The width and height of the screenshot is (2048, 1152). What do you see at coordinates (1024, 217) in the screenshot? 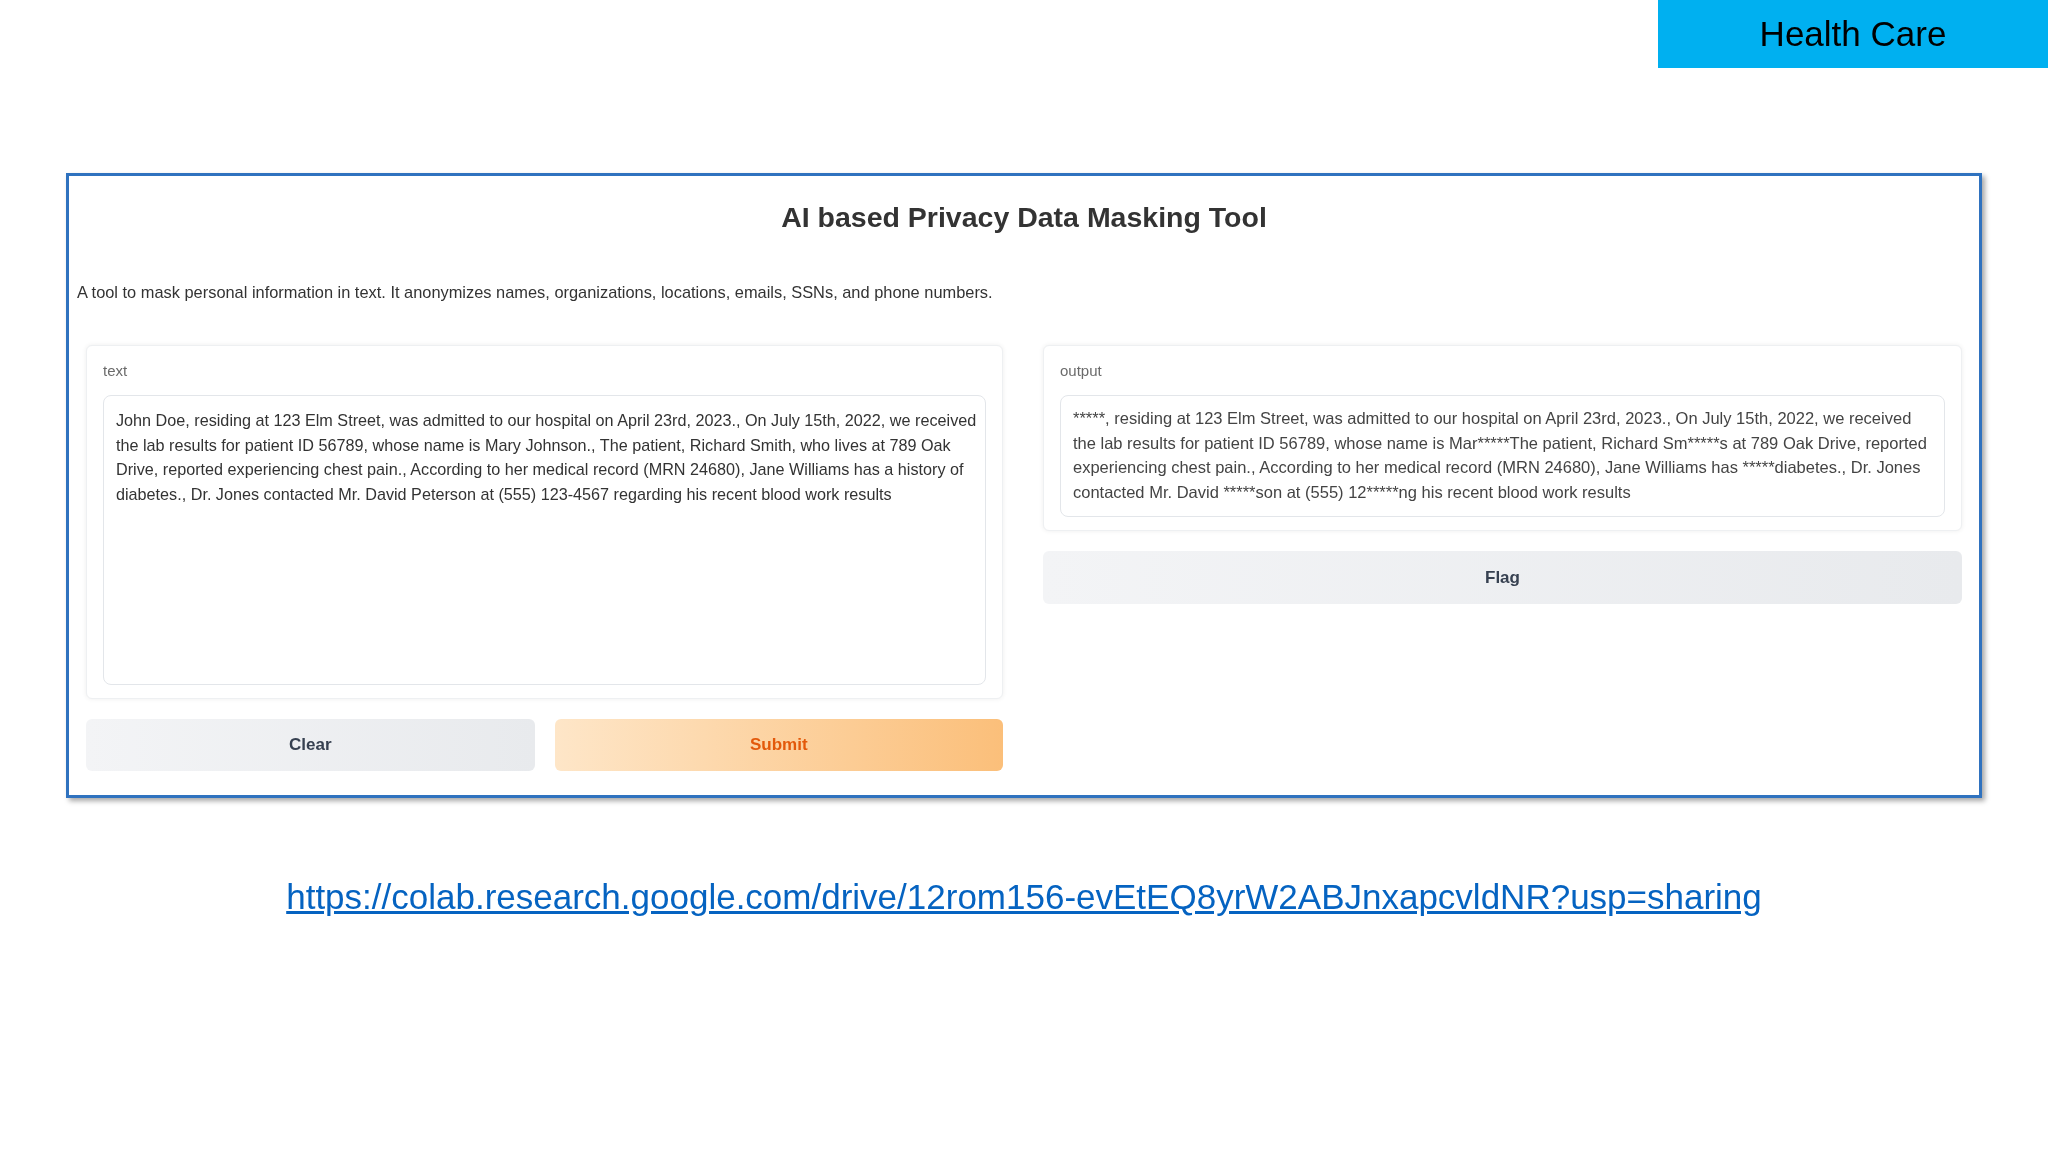
I see `app-title: AI based Privacy Data Masking Tool` at bounding box center [1024, 217].